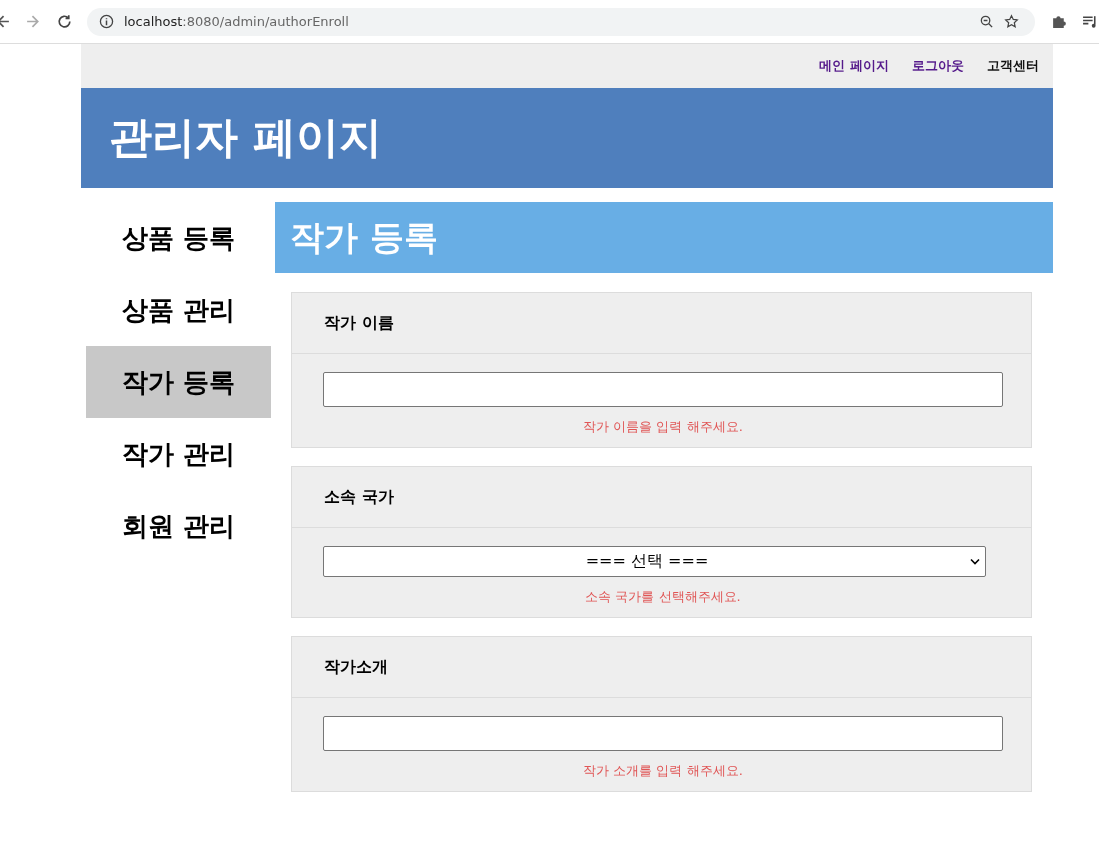 This screenshot has height=859, width=1099. Describe the element at coordinates (178, 382) in the screenshot. I see `sidebar-item: 작가 등록` at that location.